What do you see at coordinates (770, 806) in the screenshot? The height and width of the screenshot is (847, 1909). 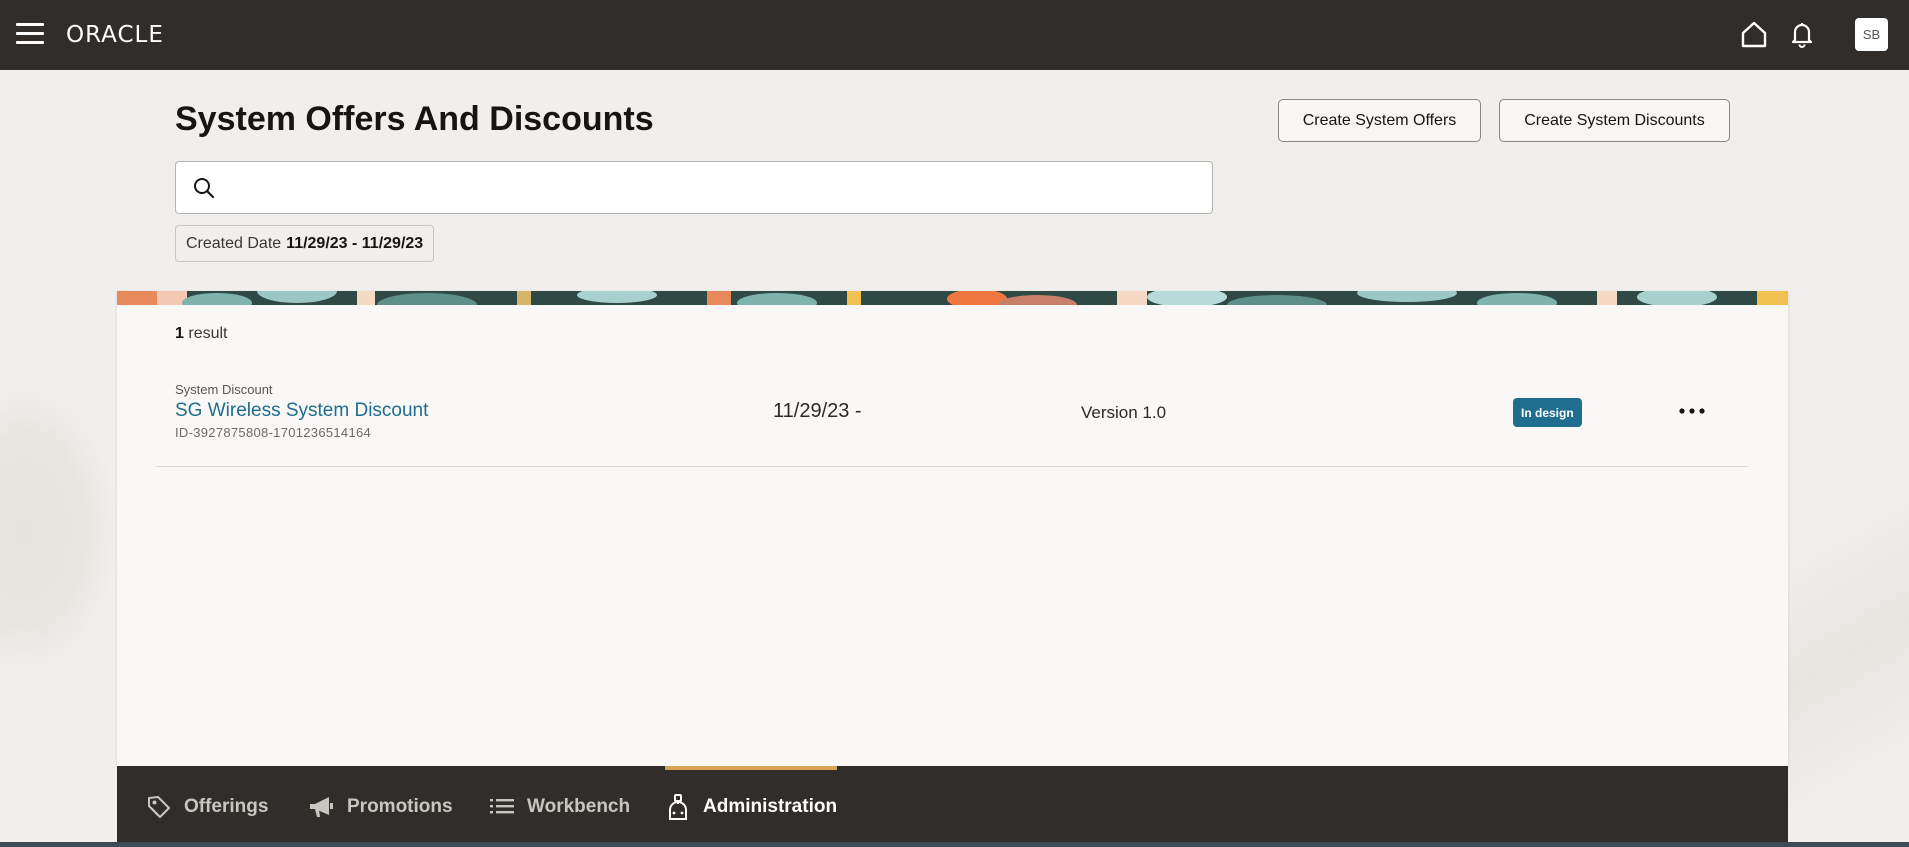 I see `nav-administration-label: Administration` at bounding box center [770, 806].